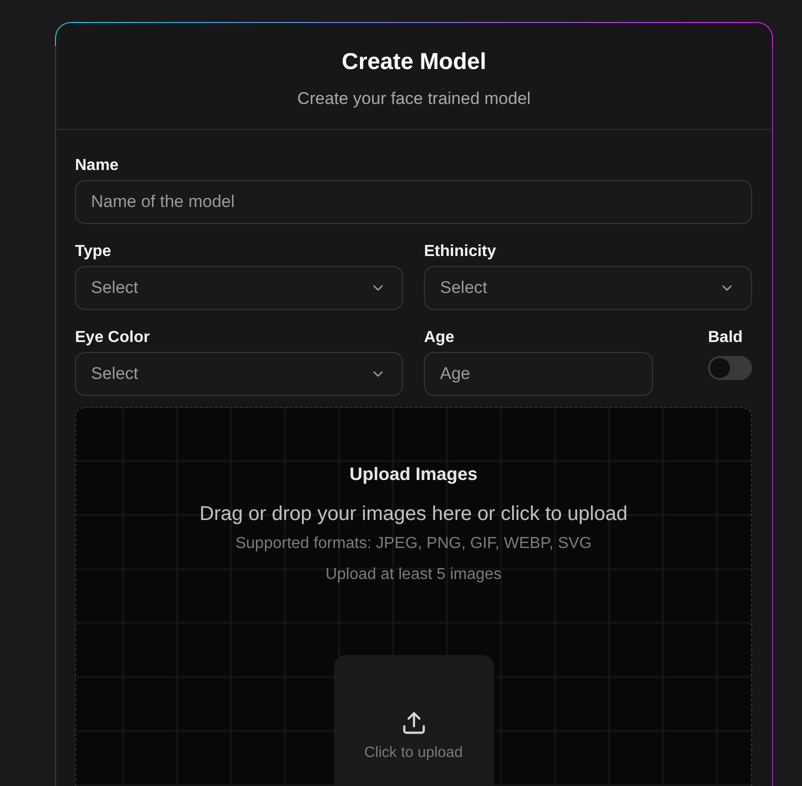 This screenshot has height=786, width=802. What do you see at coordinates (460, 252) in the screenshot?
I see `field-label: Ethinicity` at bounding box center [460, 252].